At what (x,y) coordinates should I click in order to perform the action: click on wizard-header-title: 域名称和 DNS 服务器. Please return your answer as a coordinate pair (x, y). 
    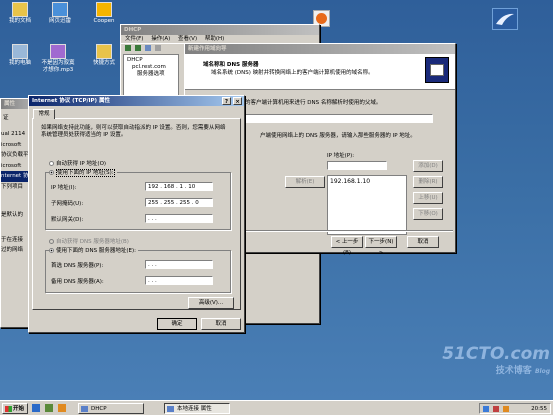
    Looking at the image, I should click on (231, 65).